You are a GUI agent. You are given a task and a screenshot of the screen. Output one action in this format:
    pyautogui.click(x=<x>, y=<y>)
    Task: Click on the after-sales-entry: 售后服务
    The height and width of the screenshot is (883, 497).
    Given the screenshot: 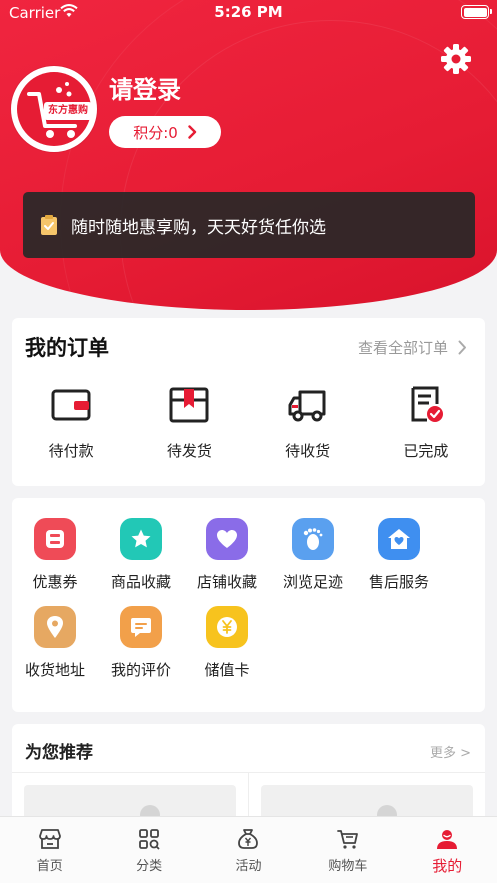 What is the action you would take?
    pyautogui.click(x=399, y=562)
    